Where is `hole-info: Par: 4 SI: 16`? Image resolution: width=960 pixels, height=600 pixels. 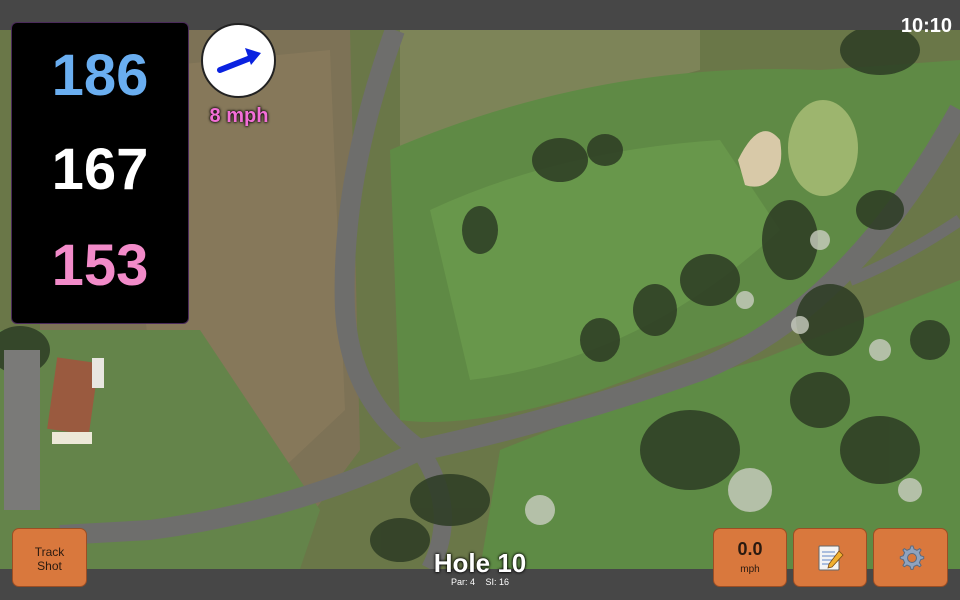 hole-info: Par: 4 SI: 16 is located at coordinates (480, 582).